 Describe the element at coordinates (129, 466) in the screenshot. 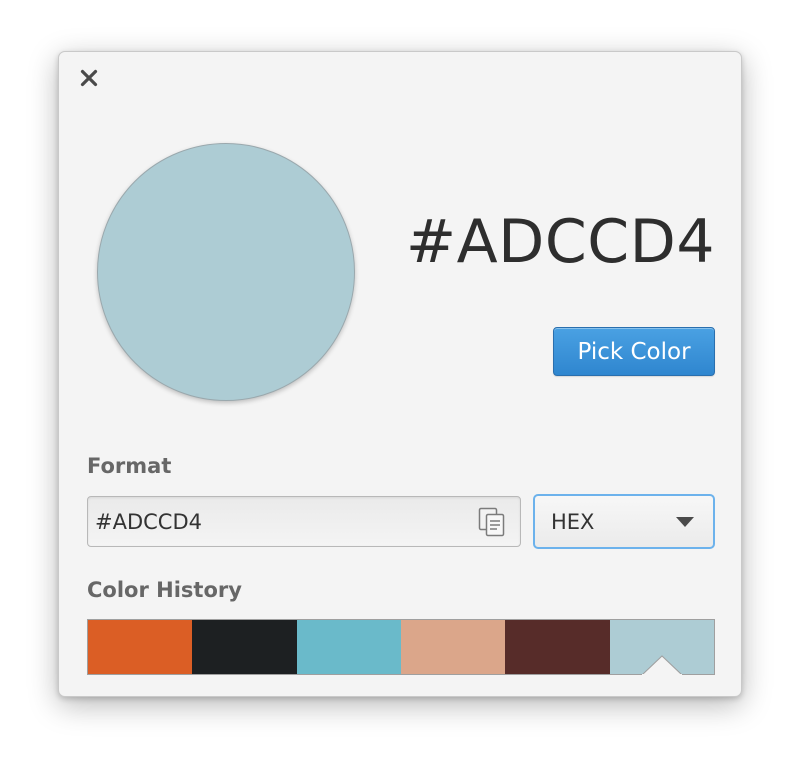

I see `format-label: Format` at that location.